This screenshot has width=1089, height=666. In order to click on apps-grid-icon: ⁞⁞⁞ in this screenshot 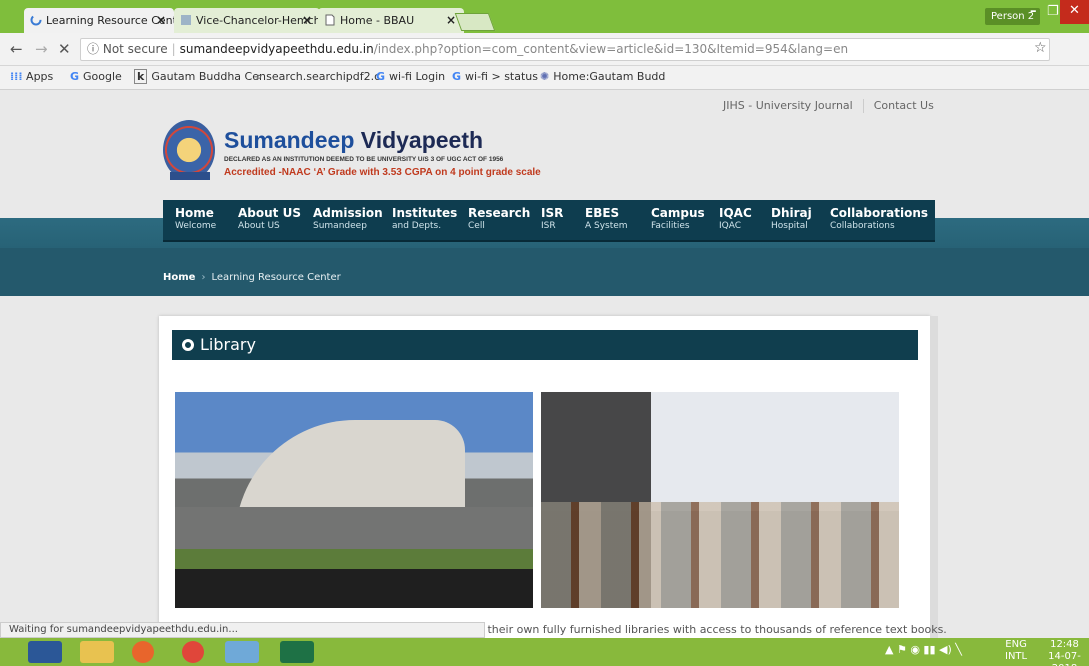, I will do `click(16, 76)`.